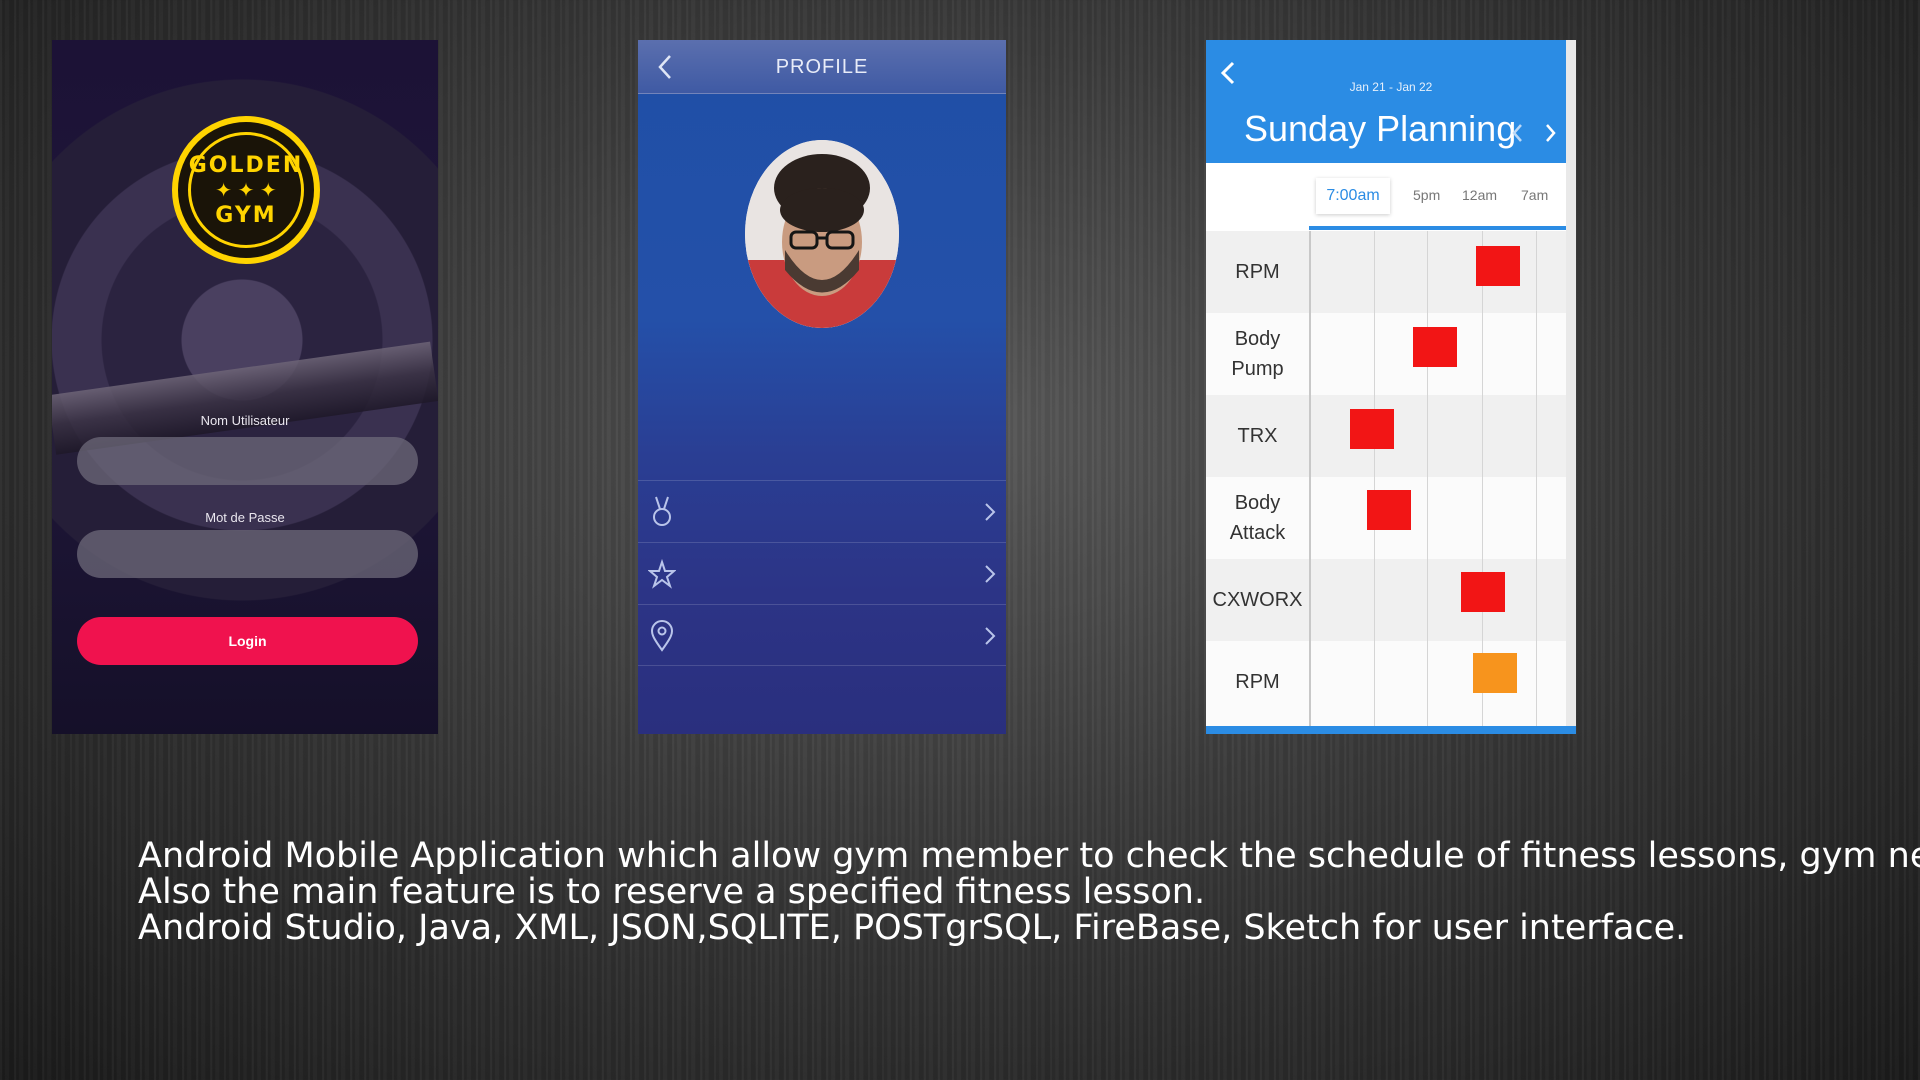 This screenshot has height=1080, width=1920. What do you see at coordinates (662, 511) in the screenshot?
I see `medal-icon` at bounding box center [662, 511].